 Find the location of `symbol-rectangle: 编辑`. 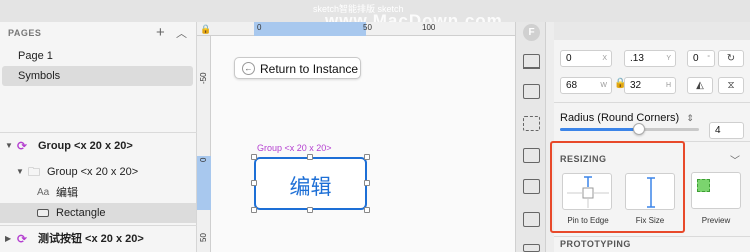

symbol-rectangle: 编辑 is located at coordinates (310, 183).